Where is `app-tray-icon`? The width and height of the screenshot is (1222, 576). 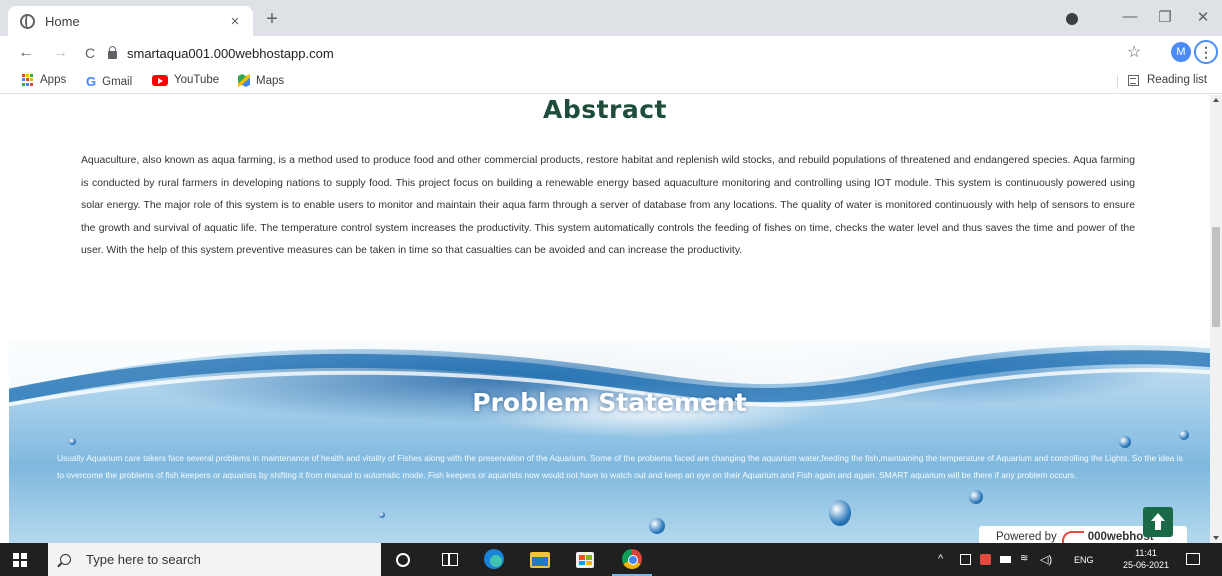
app-tray-icon is located at coordinates (985, 559).